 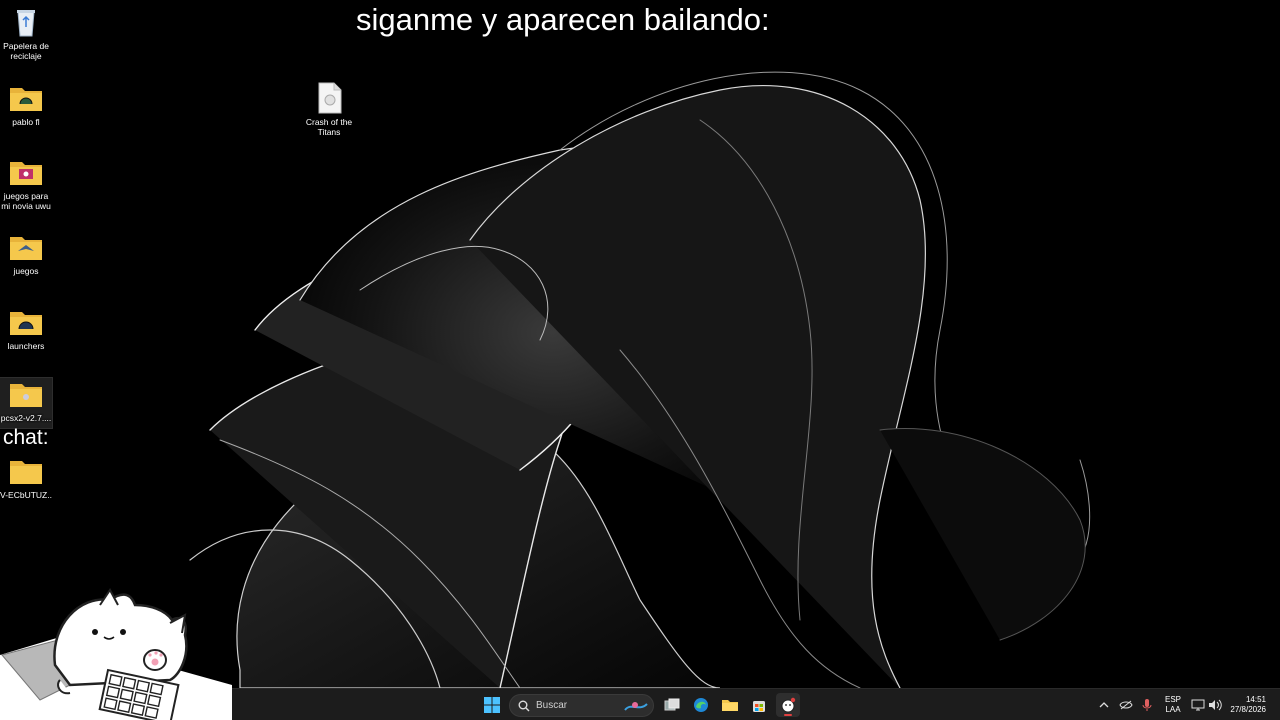 I want to click on tray-app-button, so click(x=1126, y=705).